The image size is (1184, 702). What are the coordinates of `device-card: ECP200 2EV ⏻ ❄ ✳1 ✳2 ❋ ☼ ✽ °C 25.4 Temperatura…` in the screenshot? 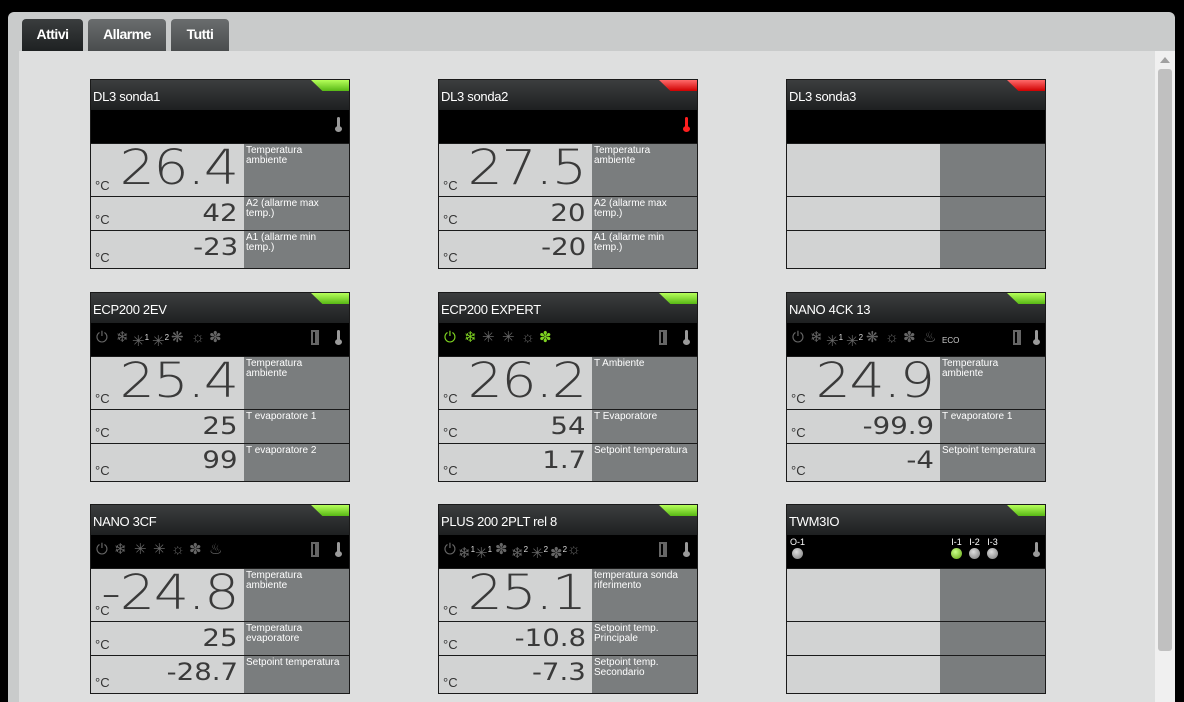 It's located at (220, 387).